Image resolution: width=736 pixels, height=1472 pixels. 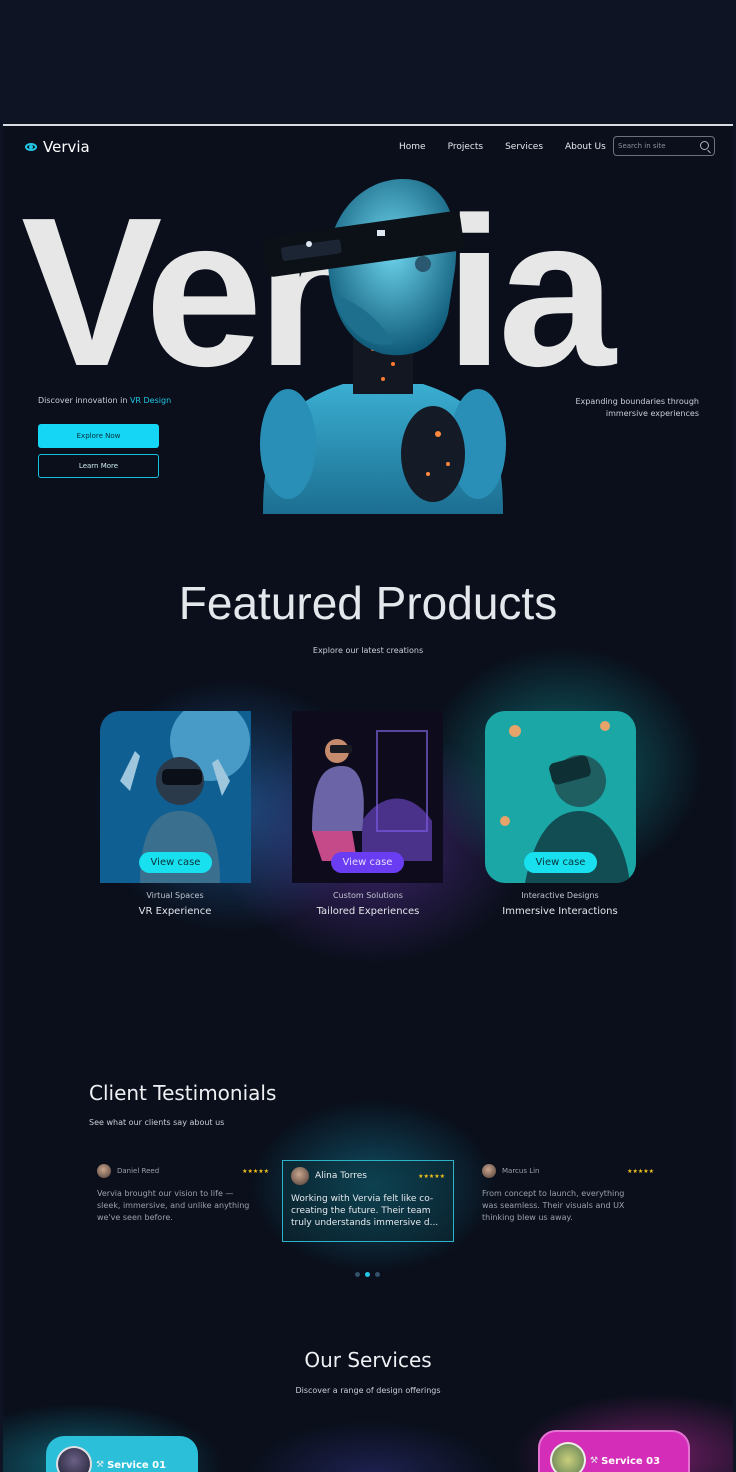 What do you see at coordinates (175, 797) in the screenshot?
I see `product-card-vr-experience: View case` at bounding box center [175, 797].